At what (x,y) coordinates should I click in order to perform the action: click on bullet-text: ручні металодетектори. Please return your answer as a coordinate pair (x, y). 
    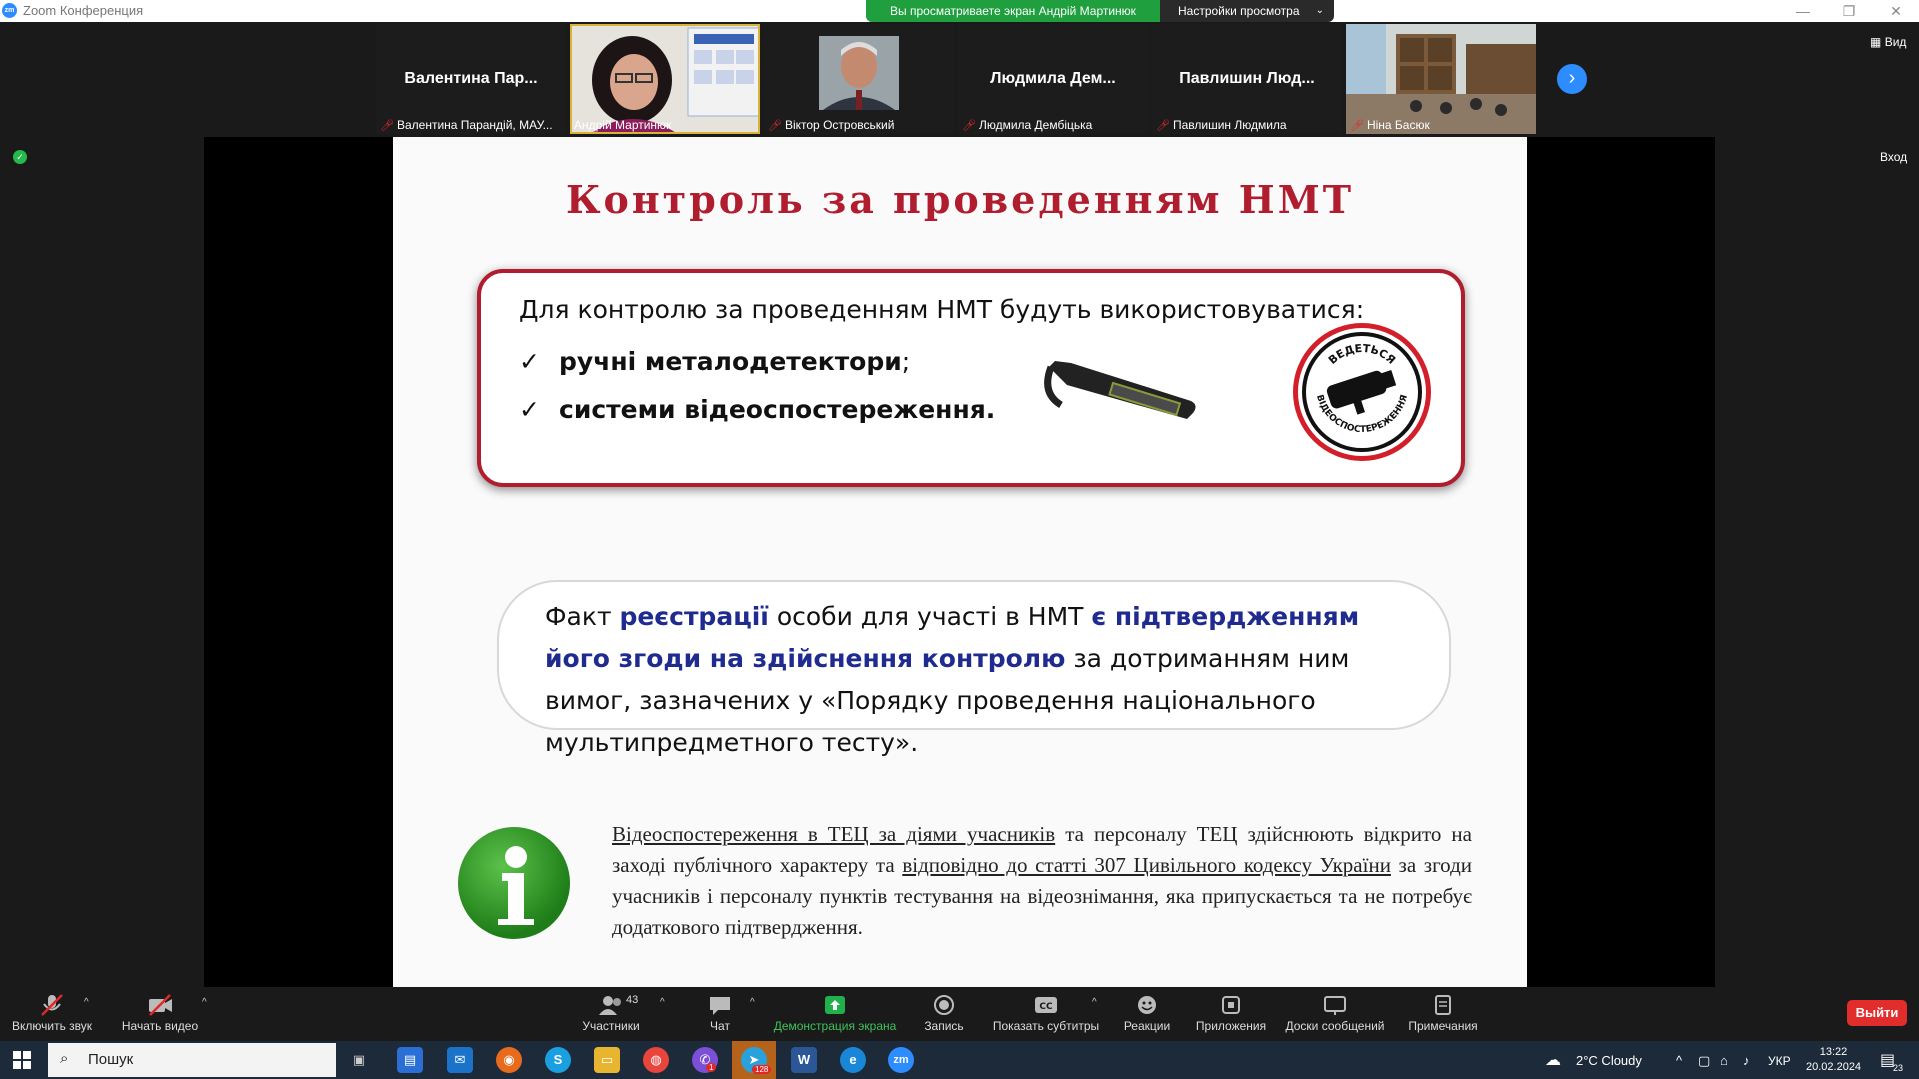
    Looking at the image, I should click on (730, 361).